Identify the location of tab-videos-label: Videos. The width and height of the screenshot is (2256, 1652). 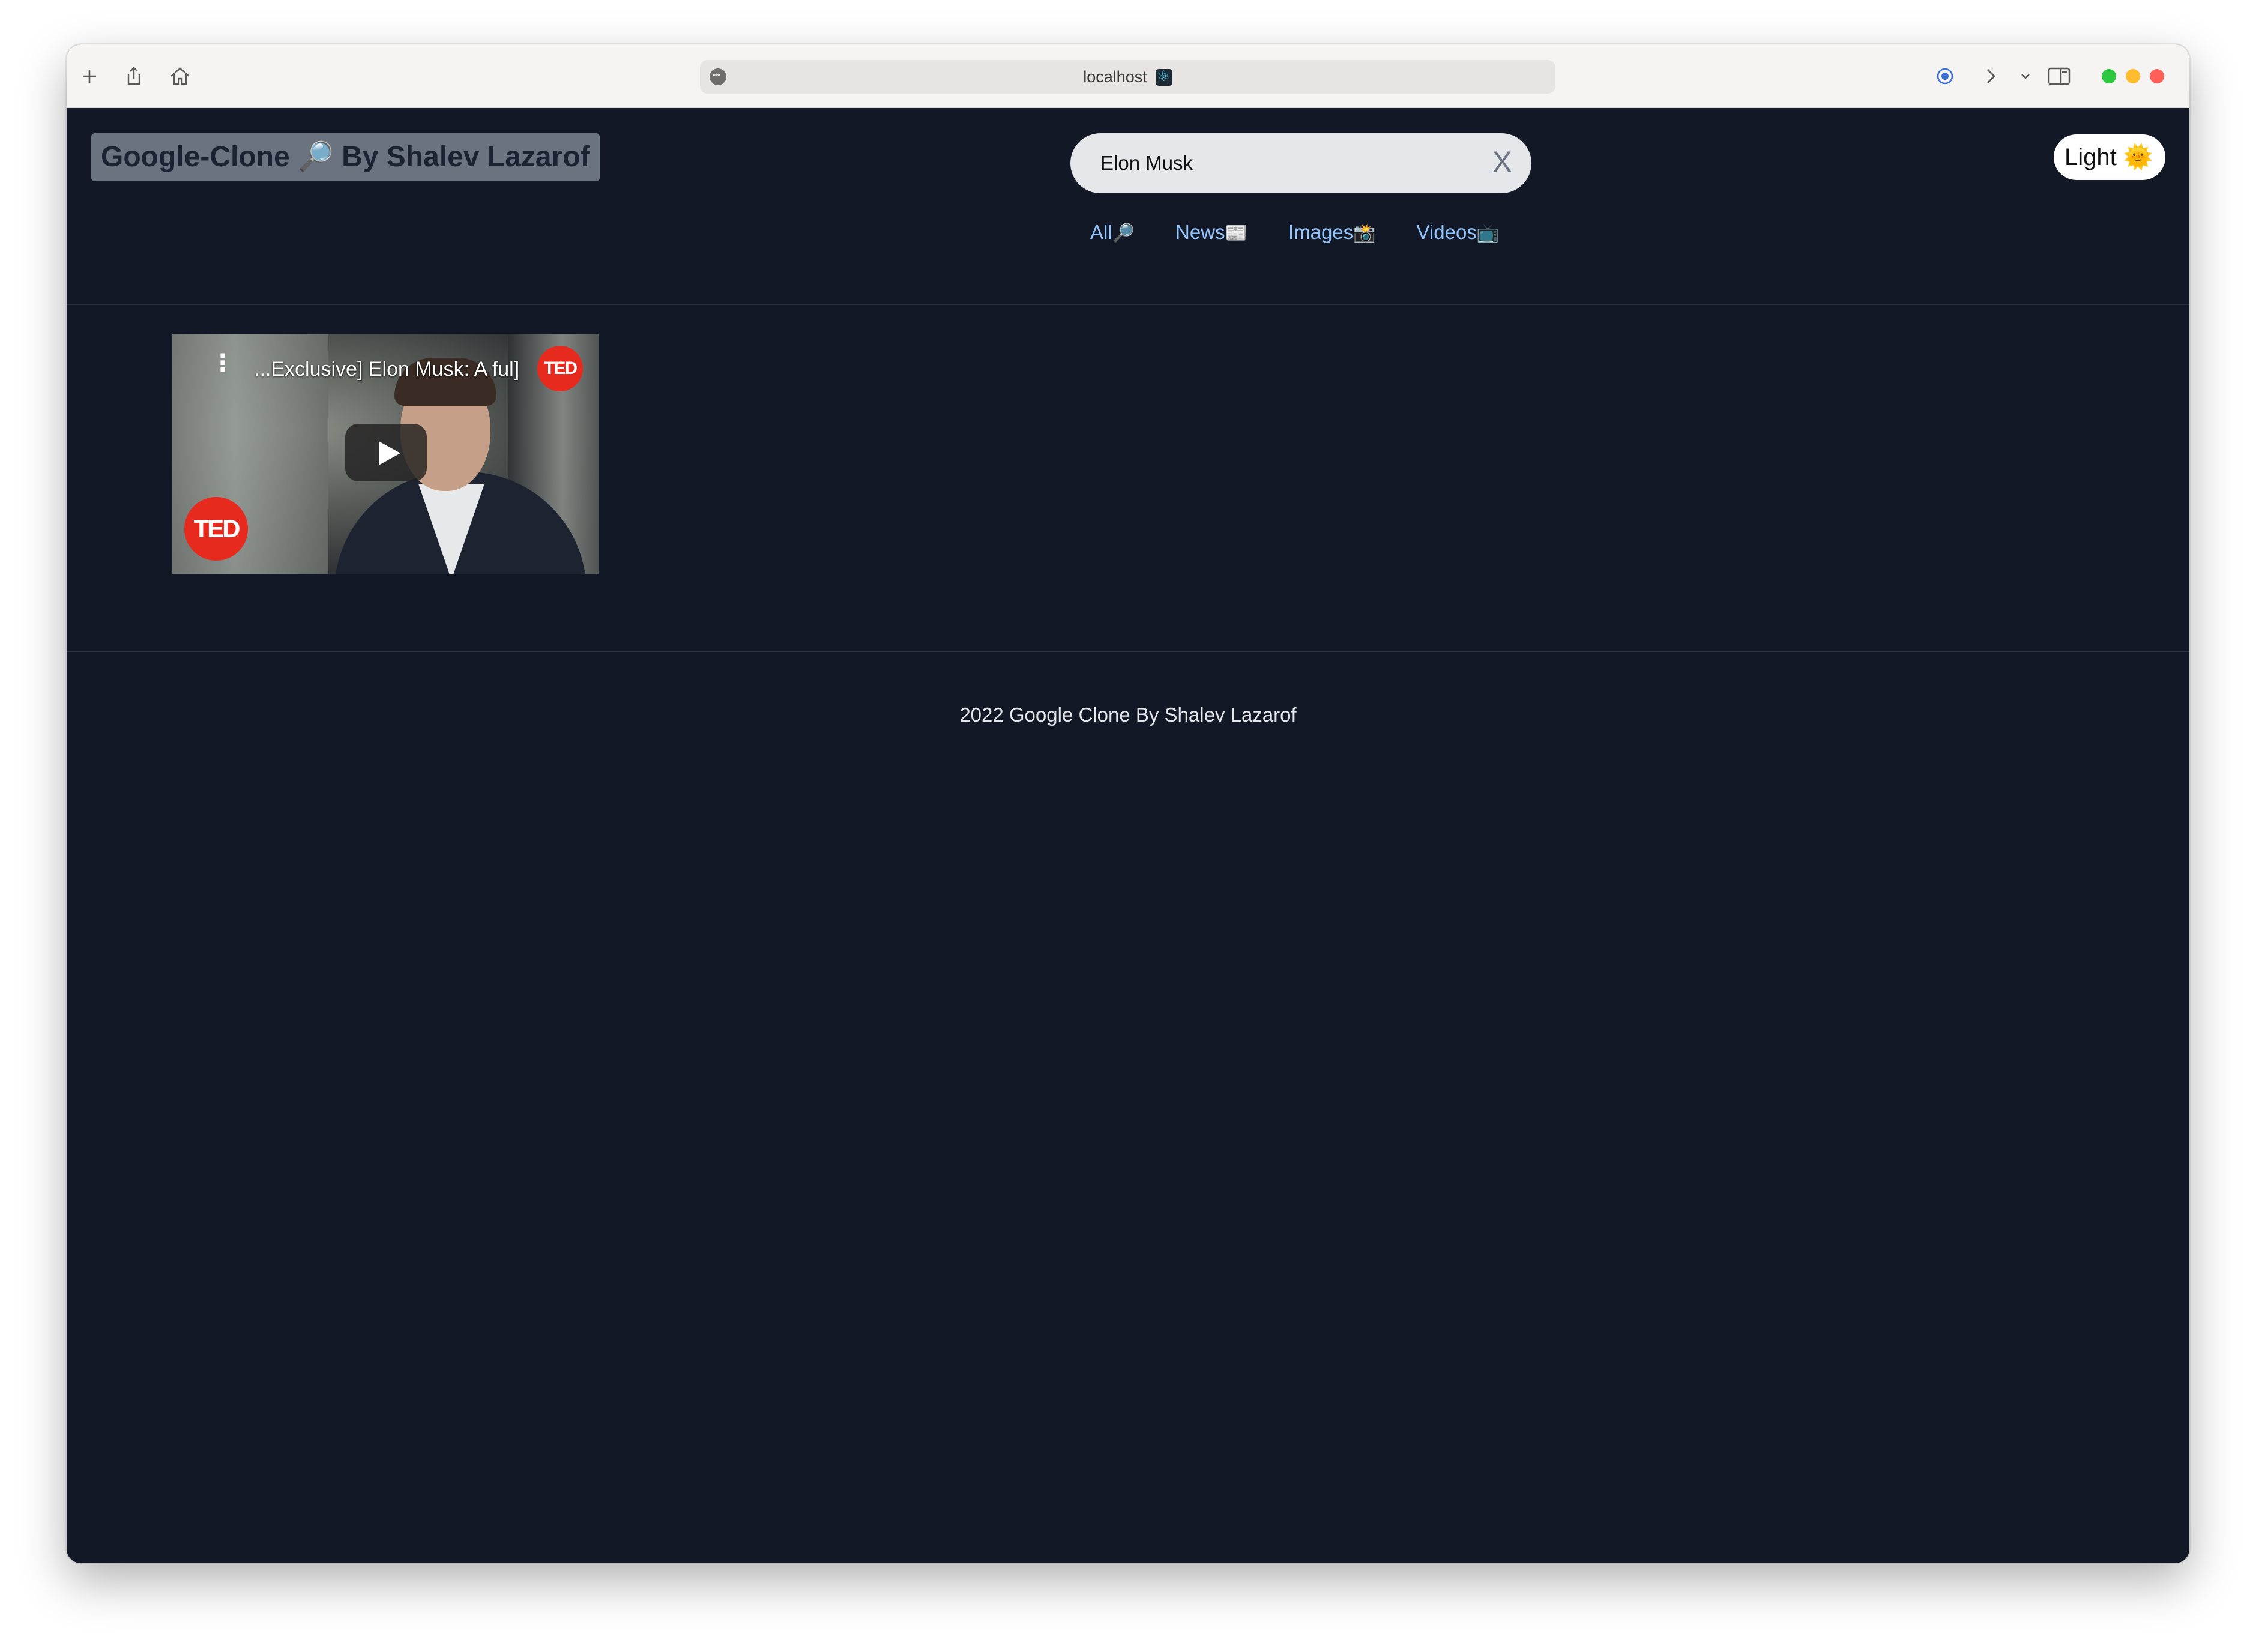
(1447, 232).